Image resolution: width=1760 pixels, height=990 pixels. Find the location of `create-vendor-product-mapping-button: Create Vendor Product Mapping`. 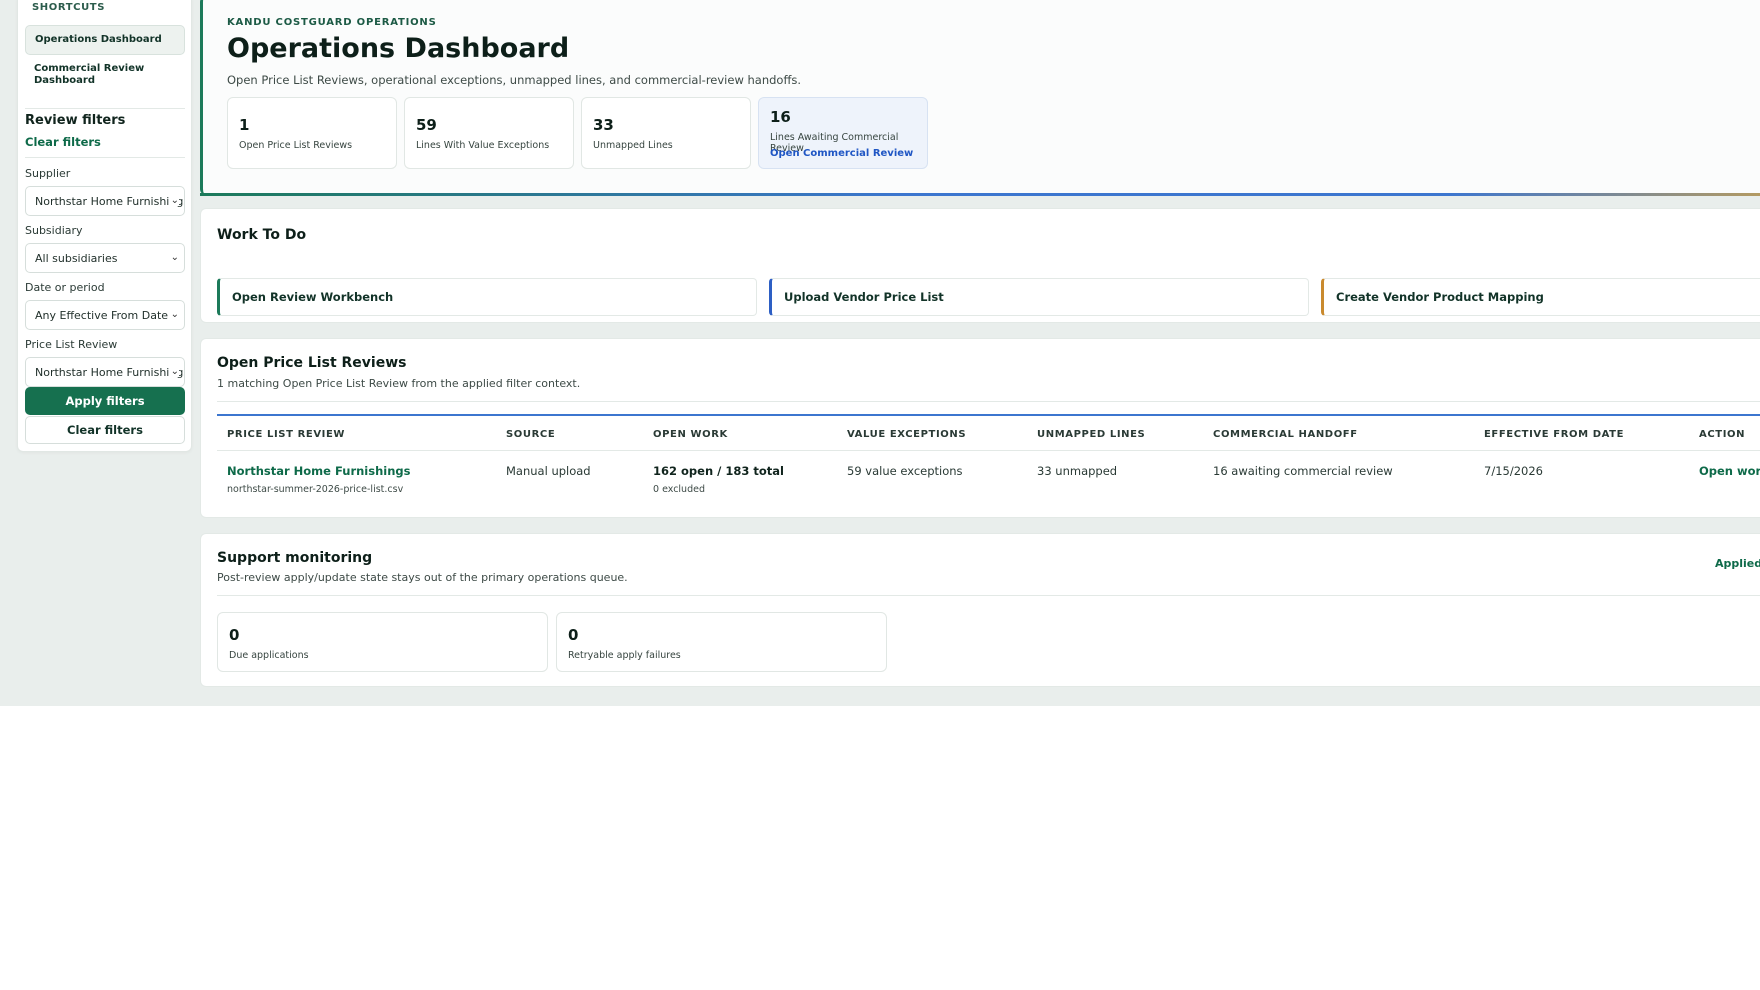

create-vendor-product-mapping-button: Create Vendor Product Mapping is located at coordinates (1540, 297).